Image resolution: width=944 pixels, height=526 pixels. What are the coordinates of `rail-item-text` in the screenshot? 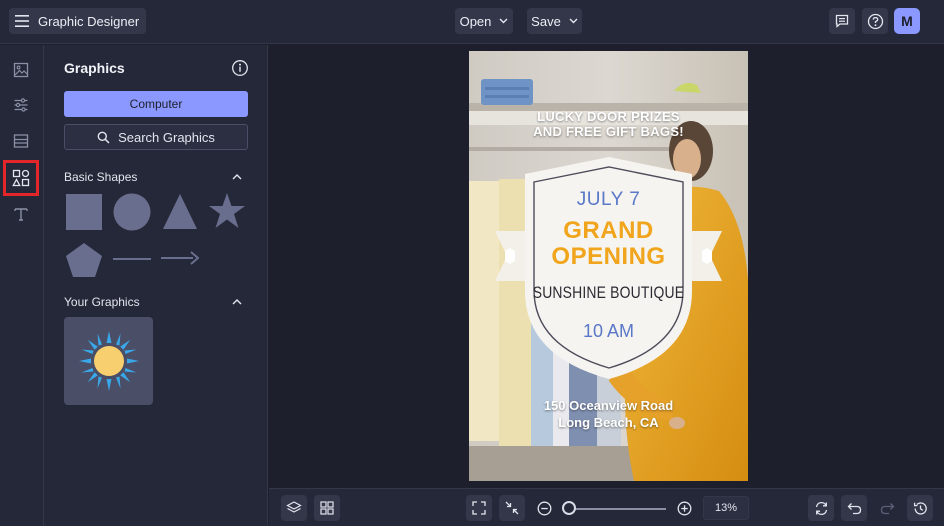 It's located at (21, 214).